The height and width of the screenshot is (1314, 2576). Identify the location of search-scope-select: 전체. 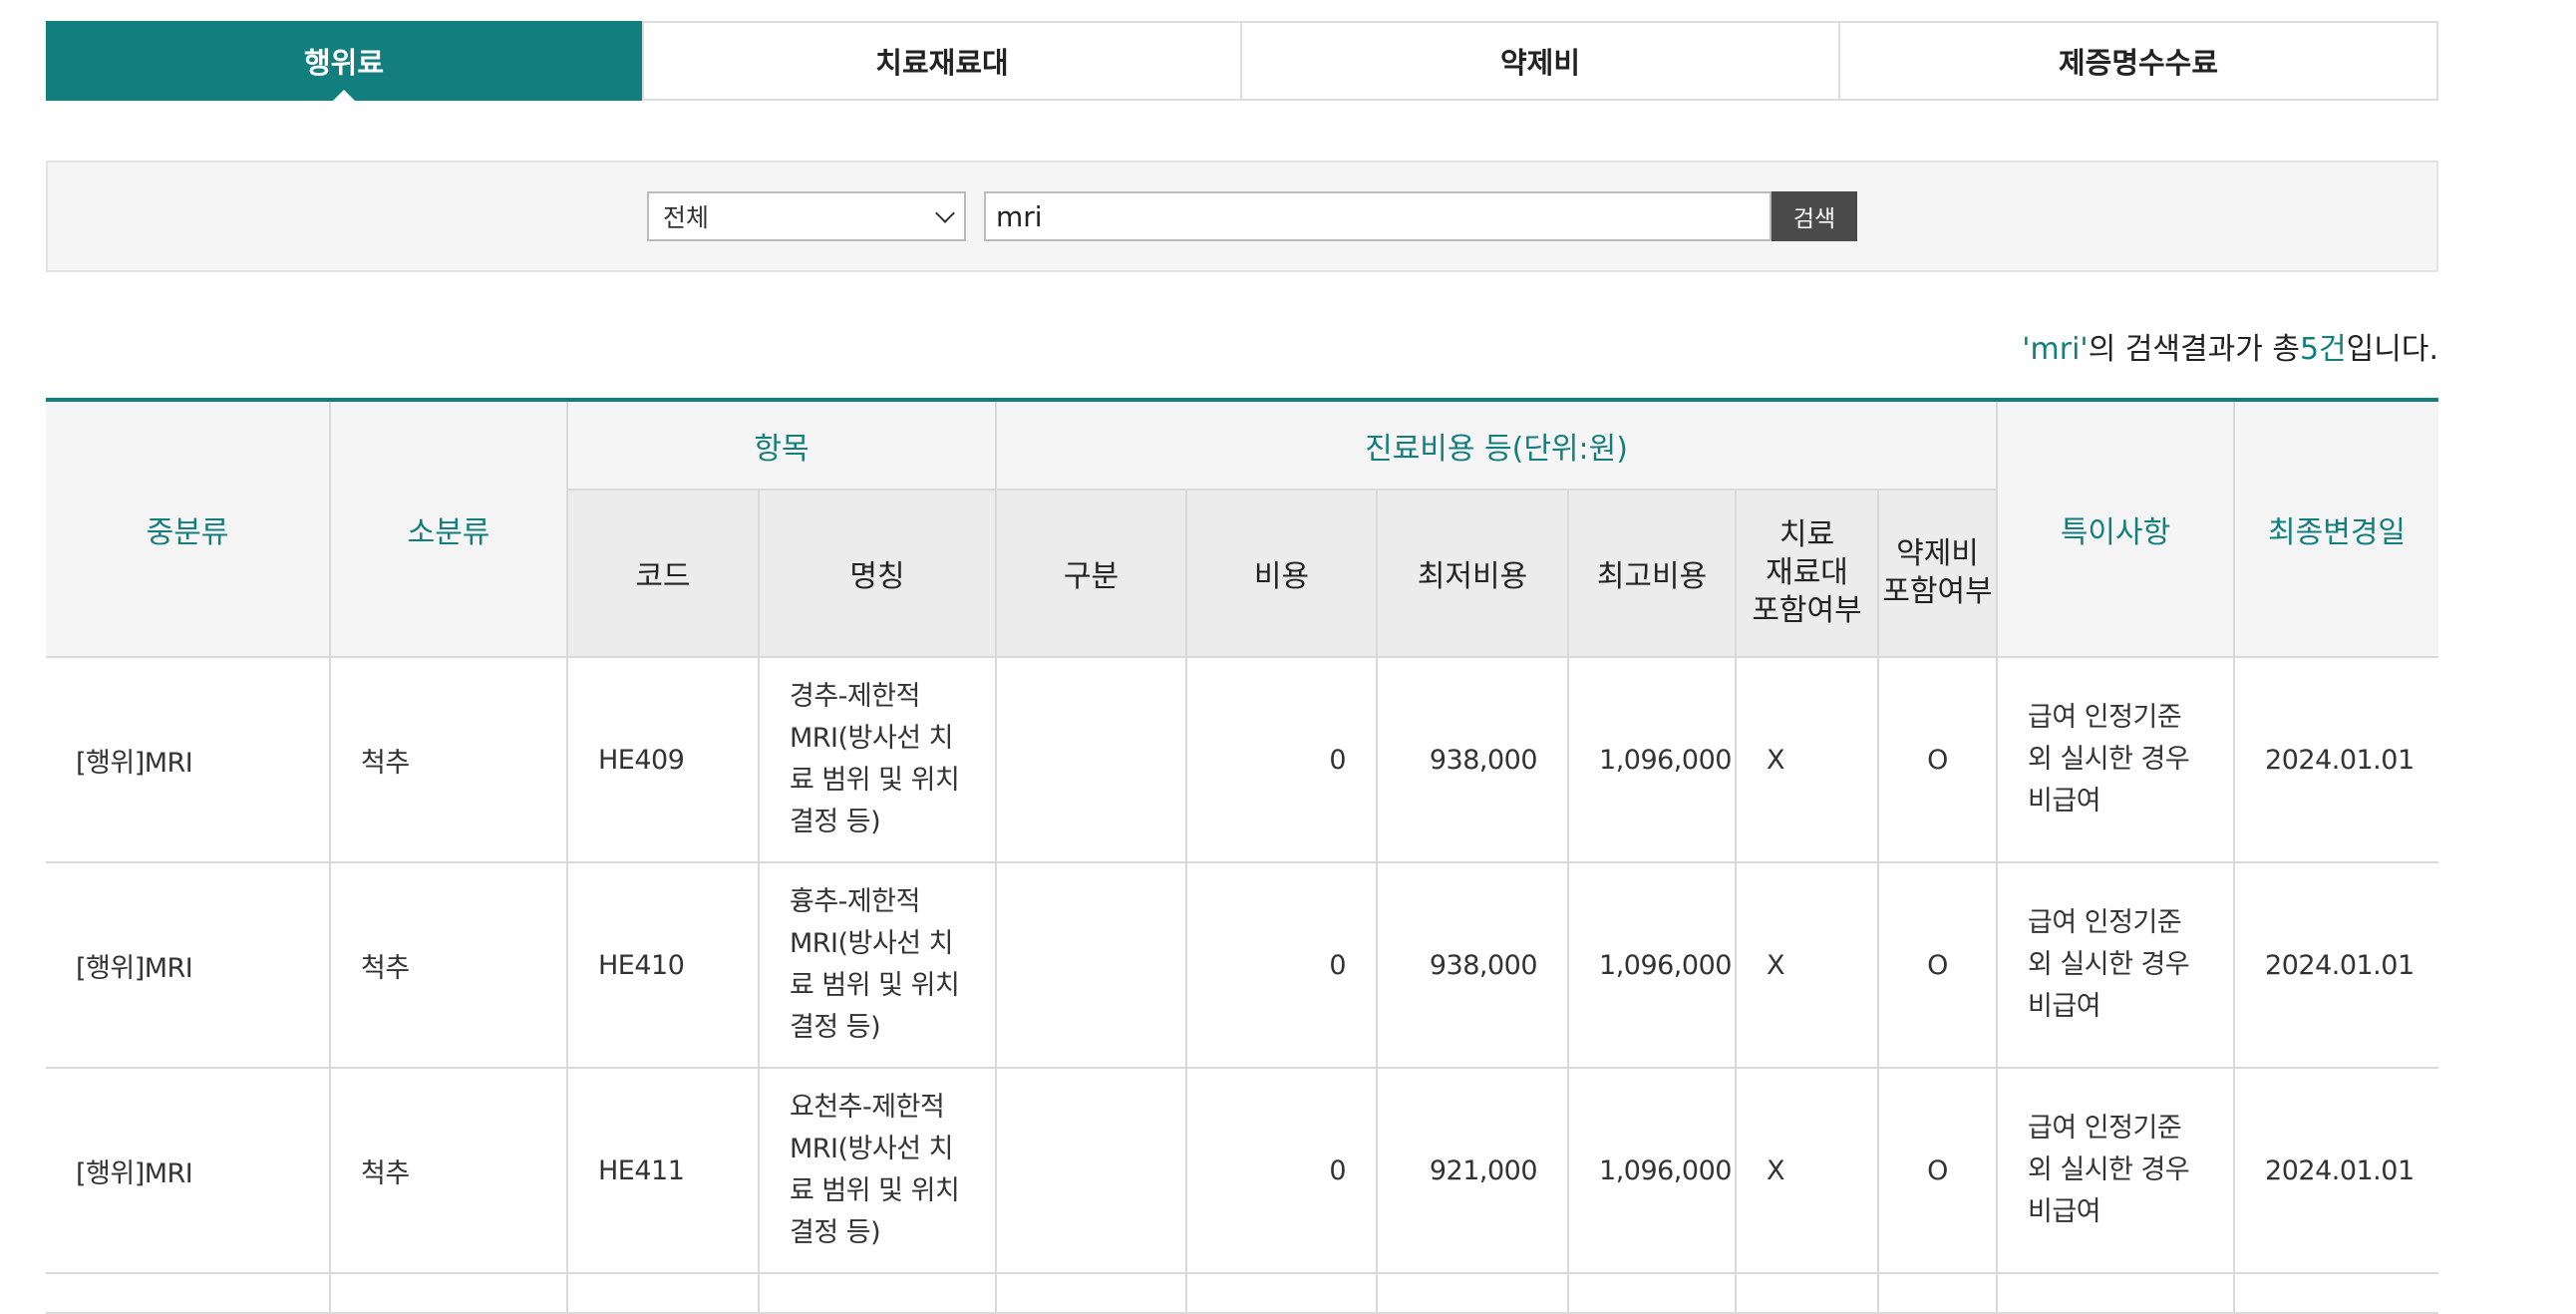
(806, 216).